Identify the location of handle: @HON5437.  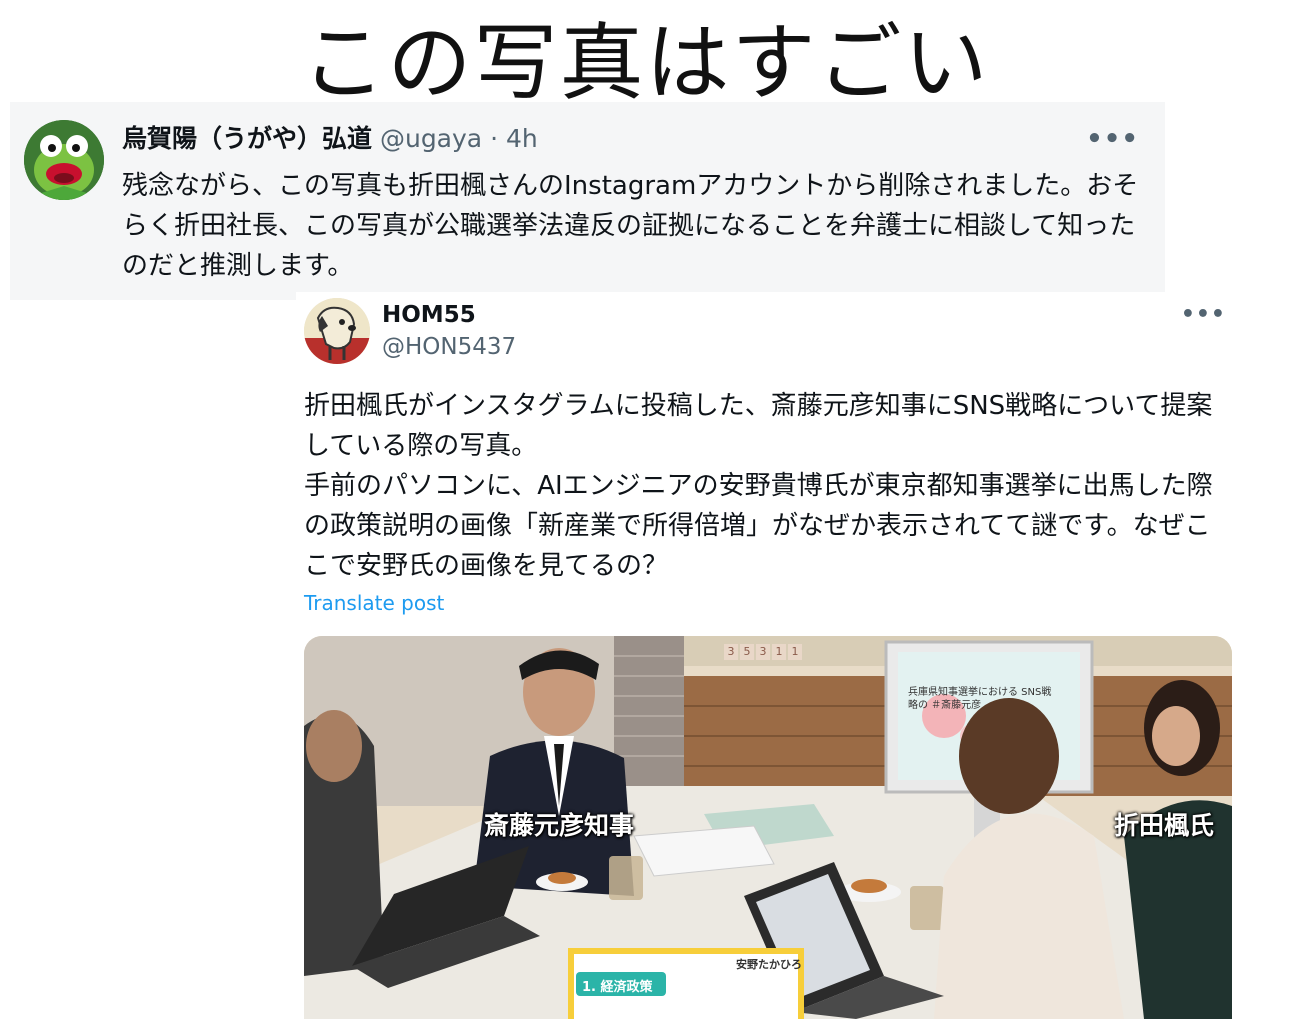
(449, 347).